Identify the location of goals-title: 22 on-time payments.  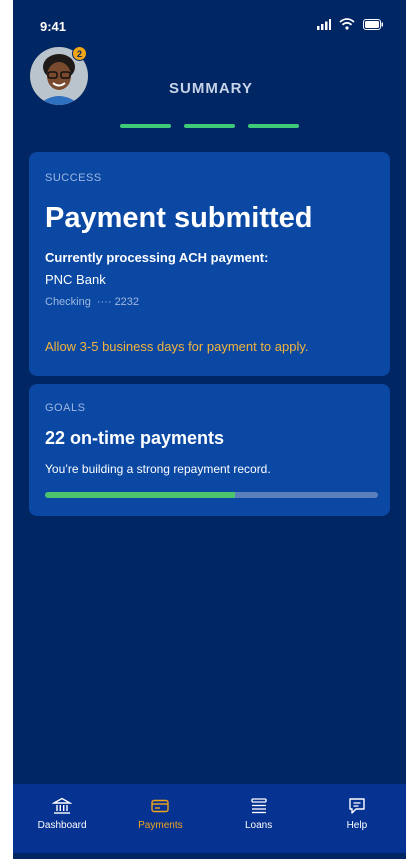
(135, 438).